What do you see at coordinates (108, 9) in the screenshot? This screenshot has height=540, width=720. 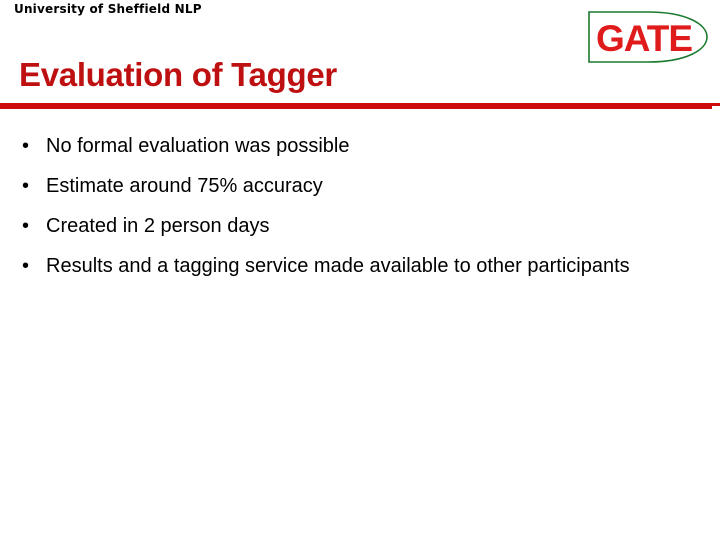 I see `department-header: University of Sheffield NLP` at bounding box center [108, 9].